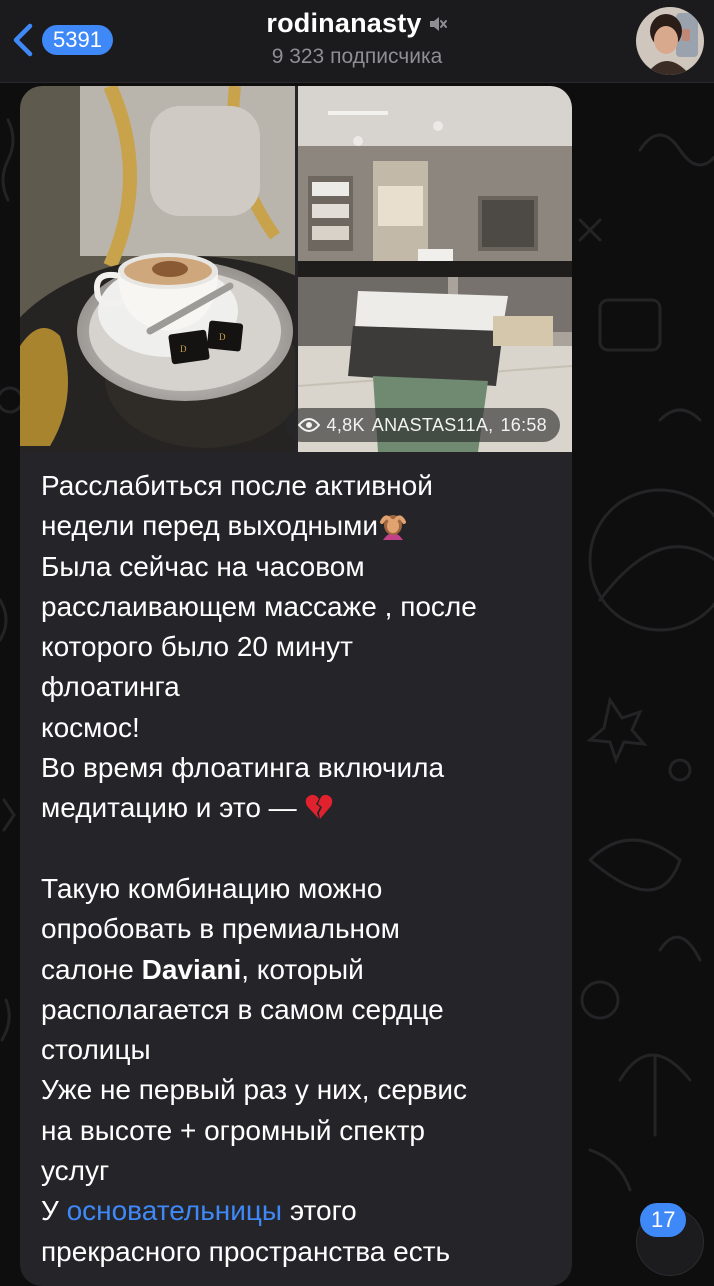  I want to click on text-line-part: недели перед выходными, so click(209, 526).